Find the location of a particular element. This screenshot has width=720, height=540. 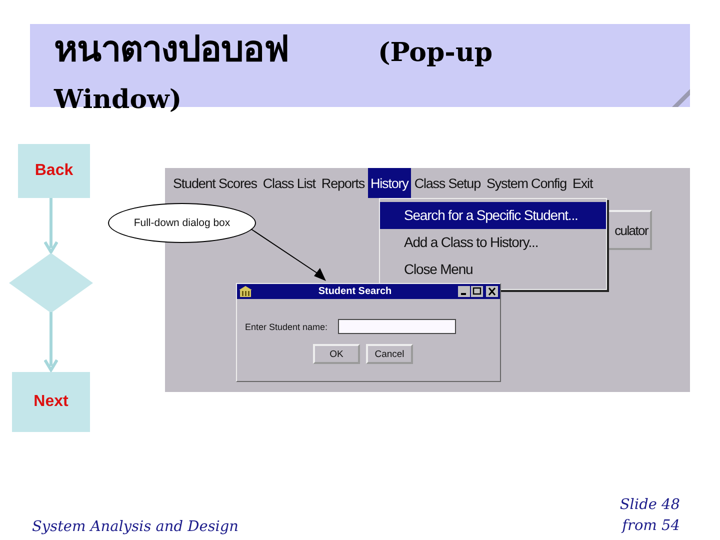

course-name: System Analysis and Design is located at coordinates (135, 527).